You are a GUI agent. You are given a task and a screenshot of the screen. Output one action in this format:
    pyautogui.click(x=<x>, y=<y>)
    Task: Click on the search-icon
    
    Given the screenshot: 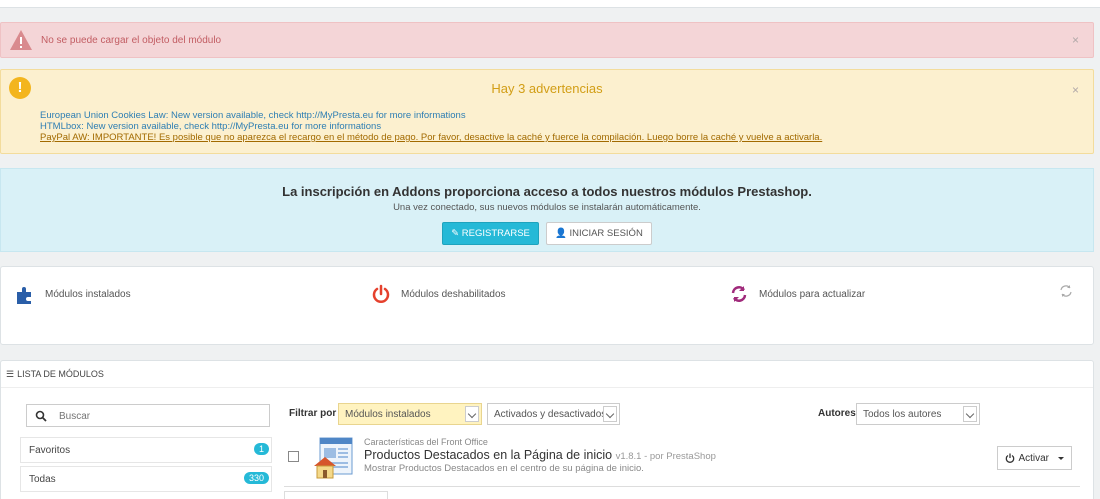 What is the action you would take?
    pyautogui.click(x=41, y=416)
    